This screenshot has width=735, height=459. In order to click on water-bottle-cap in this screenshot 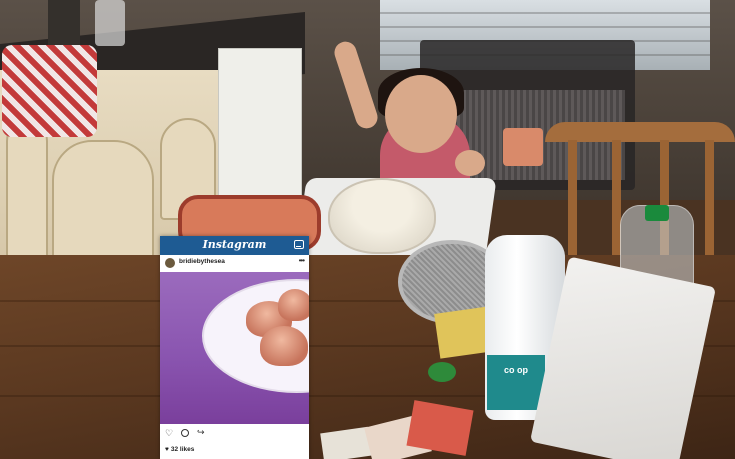, I will do `click(657, 213)`.